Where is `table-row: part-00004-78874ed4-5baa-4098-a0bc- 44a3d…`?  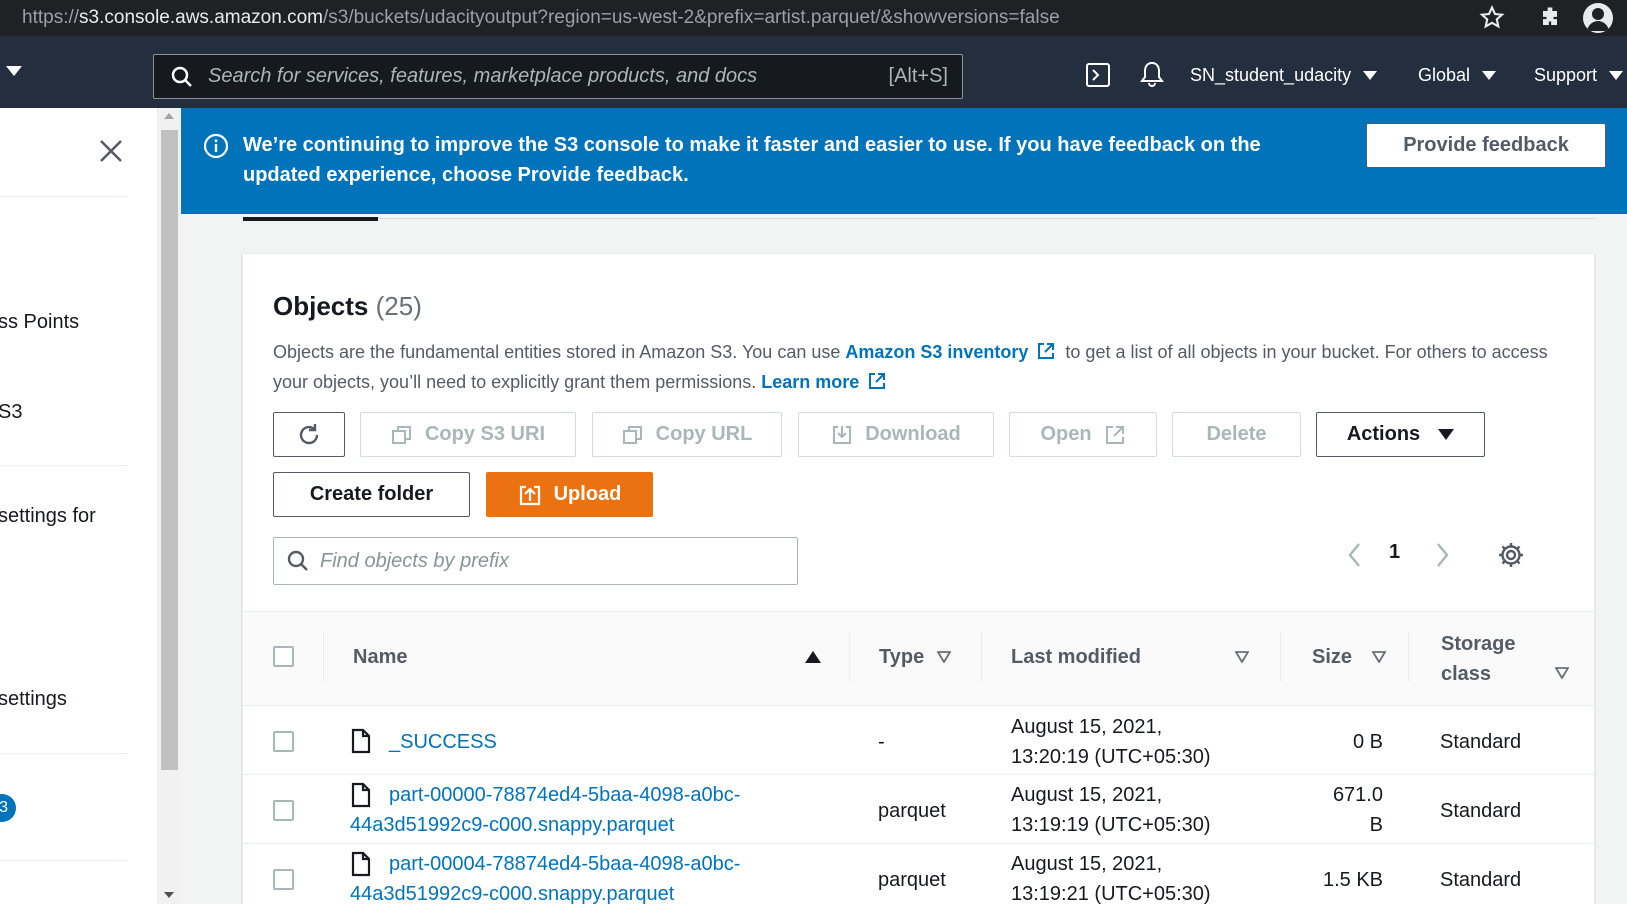 table-row: part-00004-78874ed4-5baa-4098-a0bc- 44a3d… is located at coordinates (918, 874).